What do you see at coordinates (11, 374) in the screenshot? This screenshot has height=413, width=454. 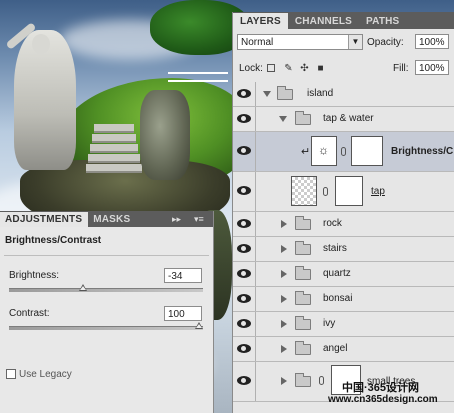 I see `use-legacy-checkbox` at bounding box center [11, 374].